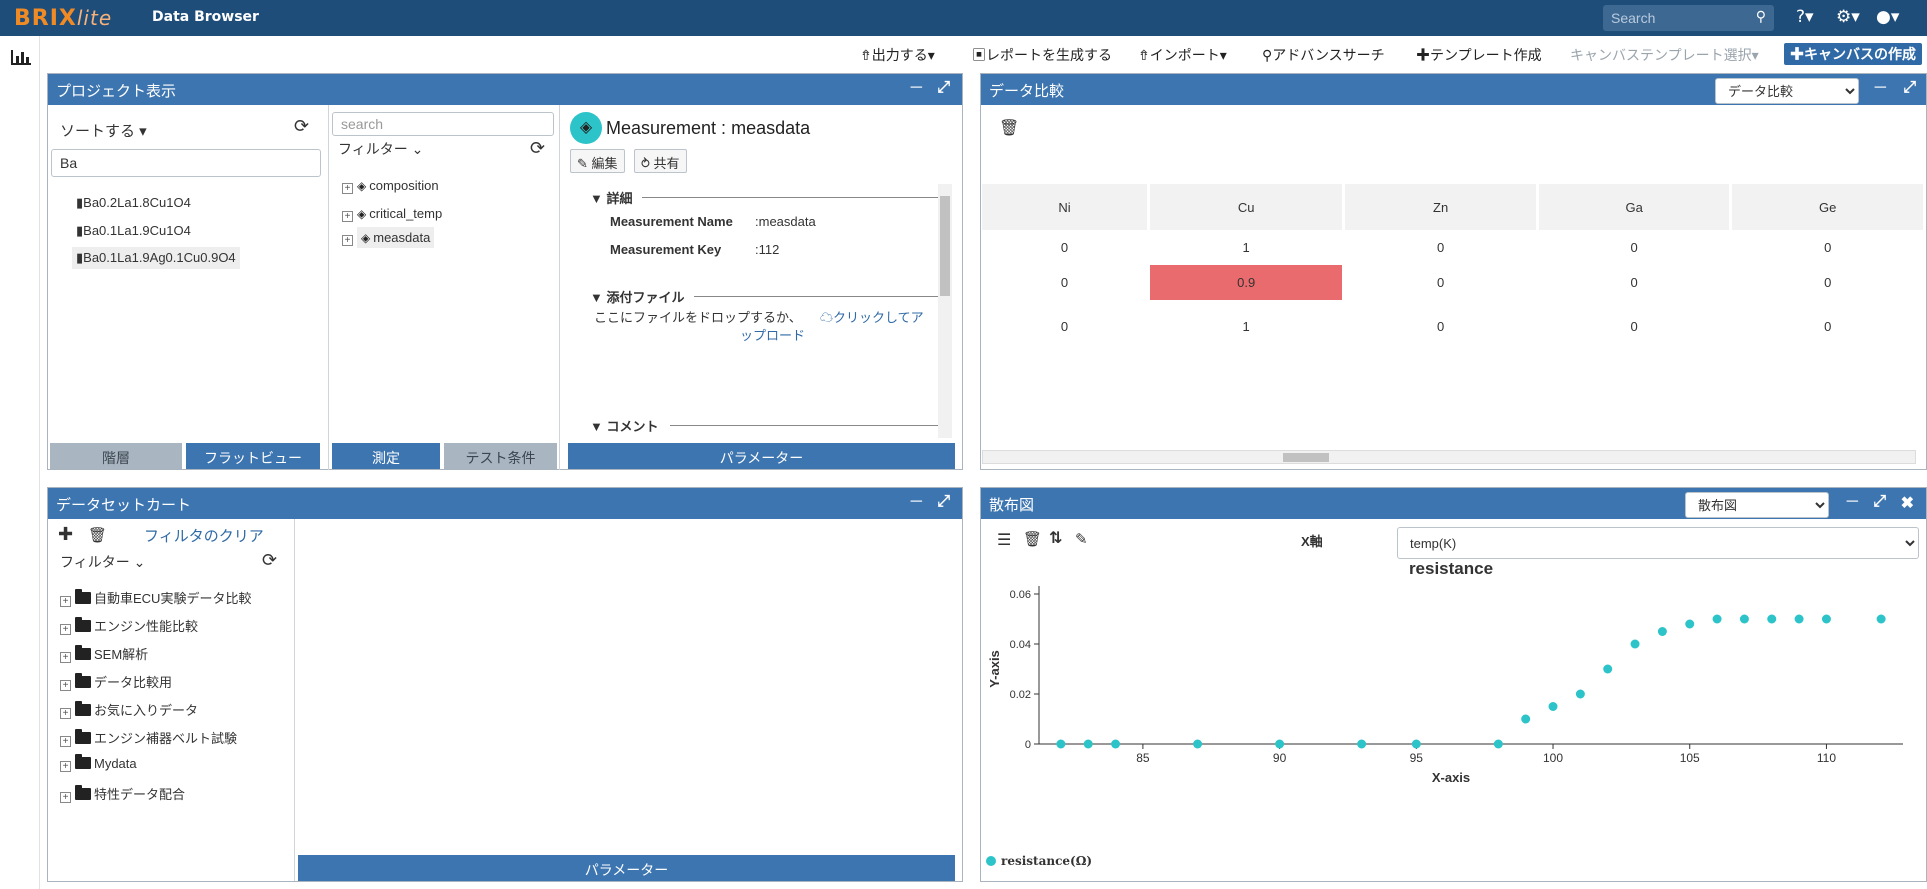  What do you see at coordinates (116, 681) in the screenshot?
I see `folder-item: + データ比較用` at bounding box center [116, 681].